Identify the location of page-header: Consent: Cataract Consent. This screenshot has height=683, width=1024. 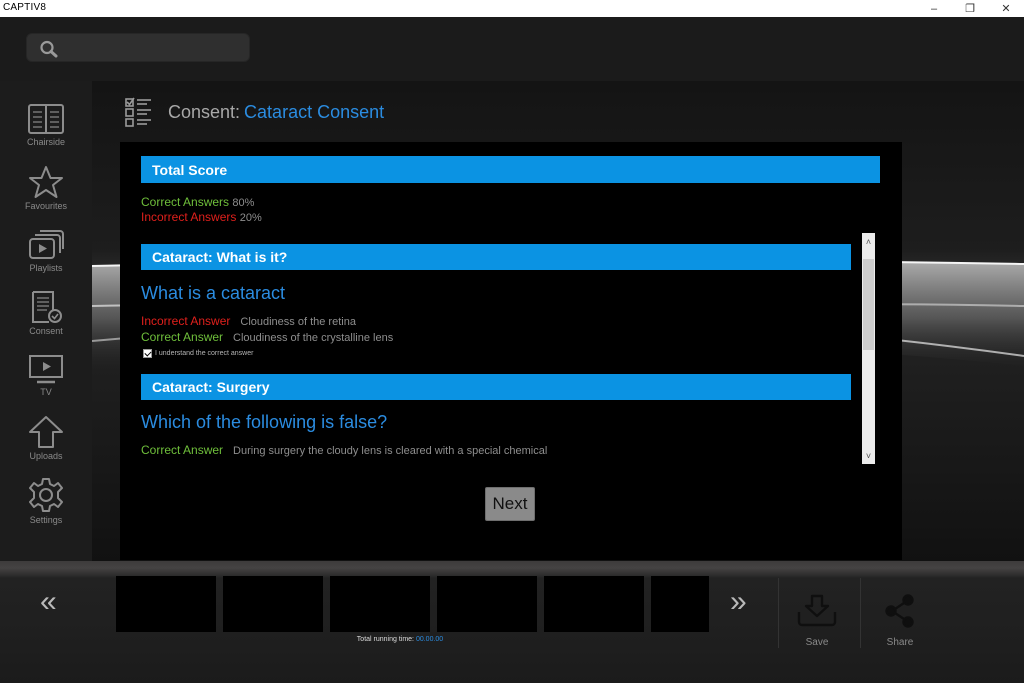
(254, 112).